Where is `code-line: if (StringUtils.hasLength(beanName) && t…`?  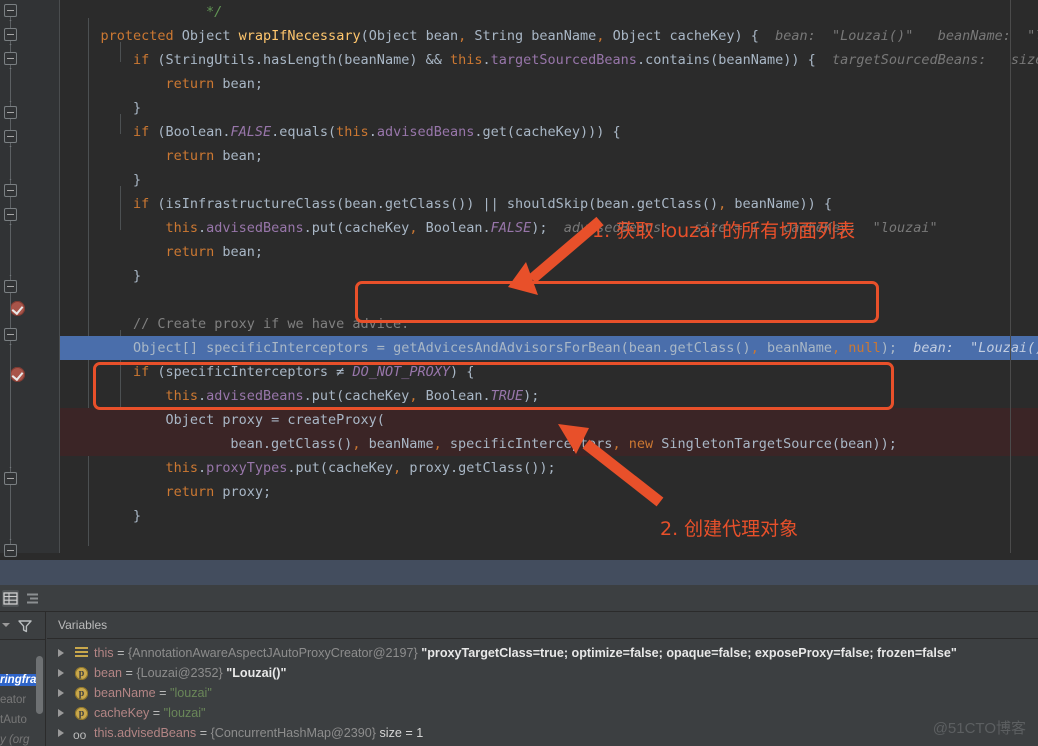
code-line: if (StringUtils.hasLength(beanName) && t… is located at coordinates (549, 60).